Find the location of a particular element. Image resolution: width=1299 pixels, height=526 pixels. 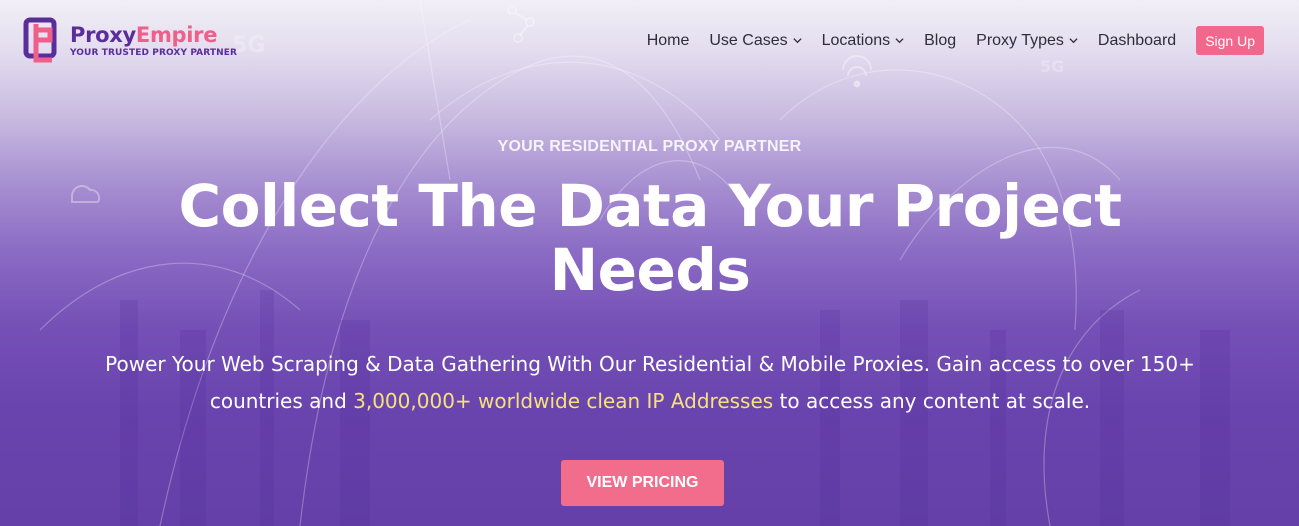

proxyempire-logo-icon is located at coordinates (40, 40).